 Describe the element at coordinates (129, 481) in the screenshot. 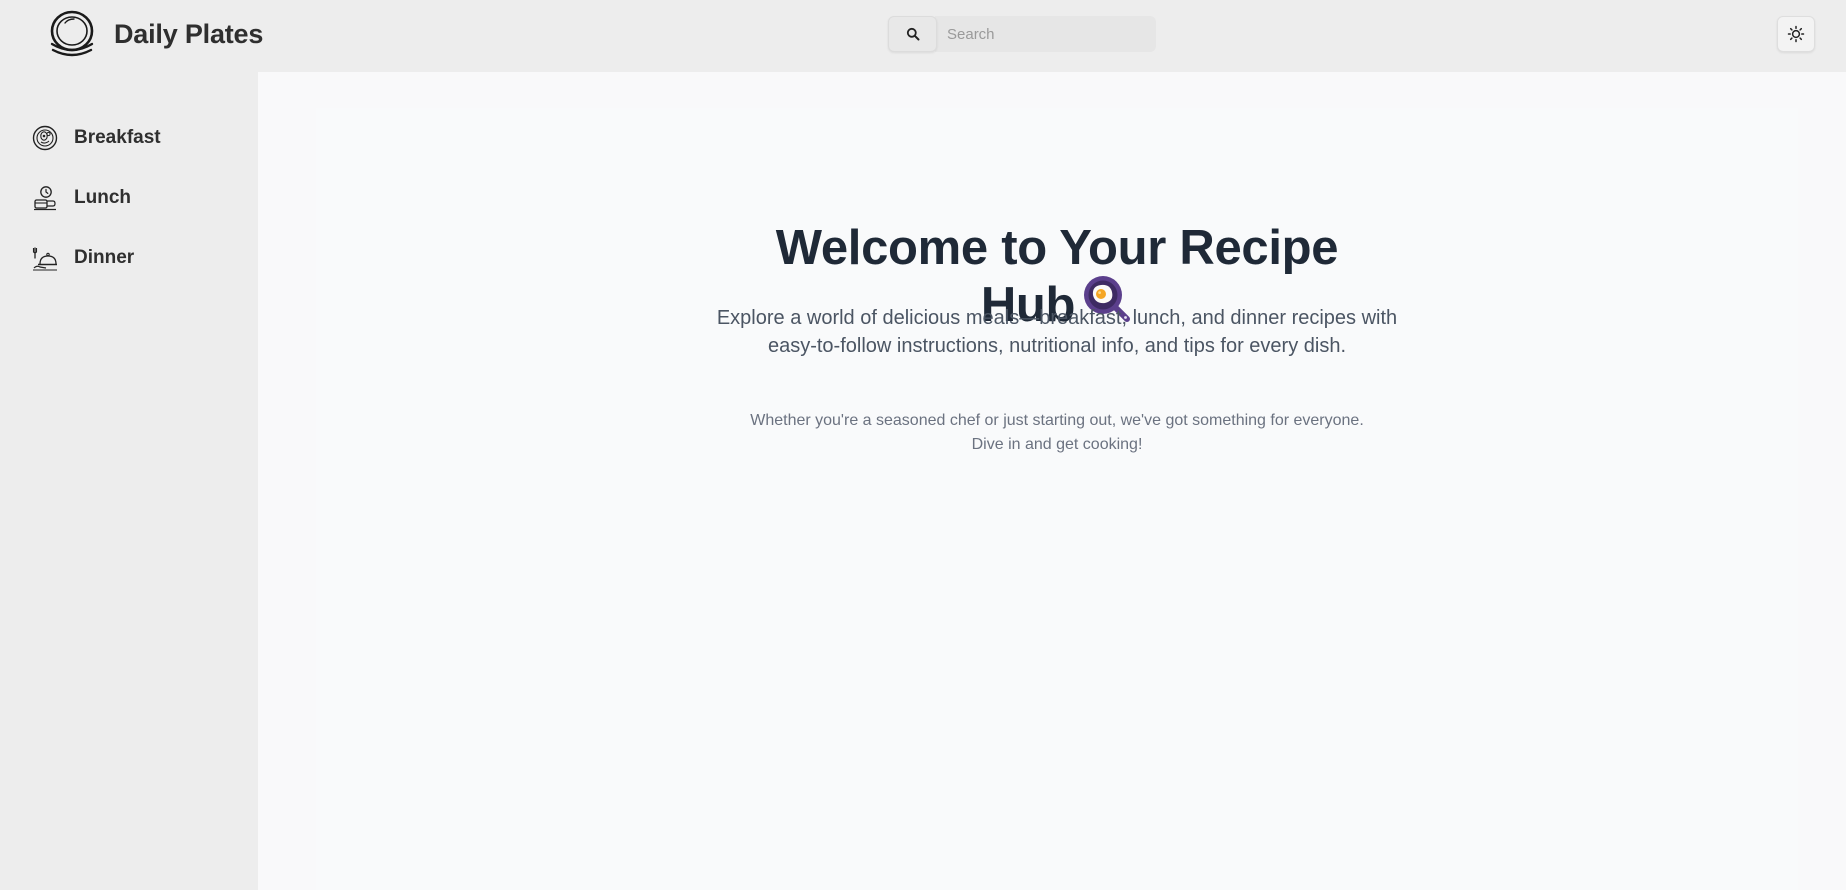

I see `sidebar: Breakfast Lunch Dinner` at that location.